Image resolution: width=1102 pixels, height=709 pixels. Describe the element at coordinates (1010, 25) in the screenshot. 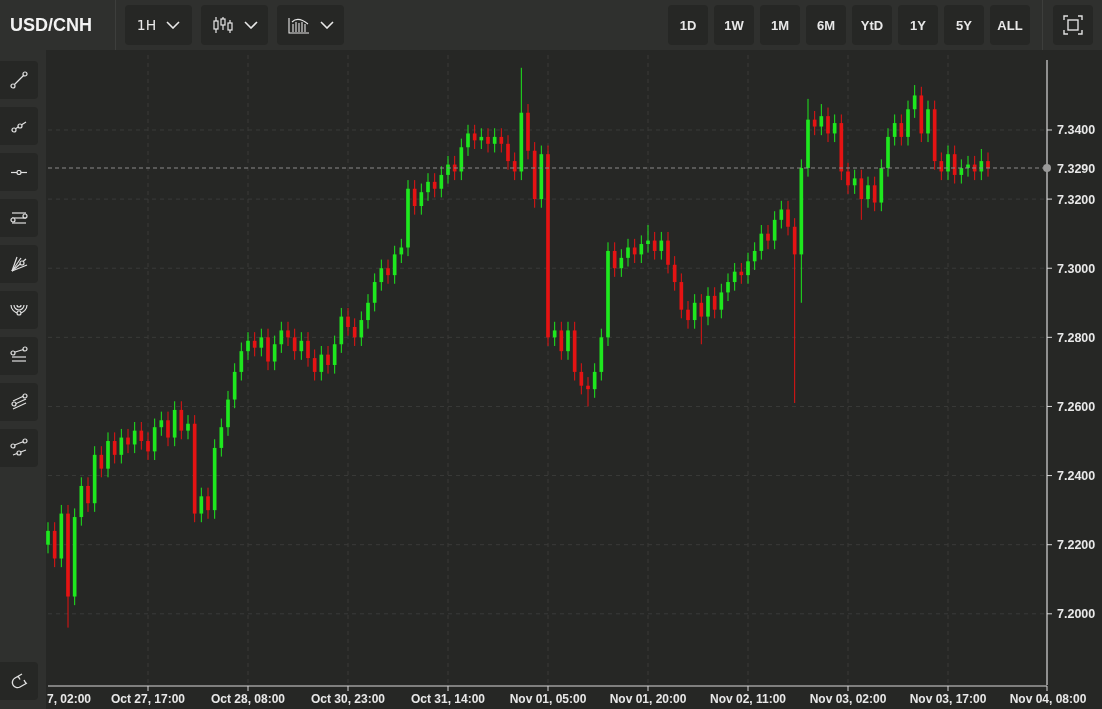

I see `range-button: ALL` at that location.